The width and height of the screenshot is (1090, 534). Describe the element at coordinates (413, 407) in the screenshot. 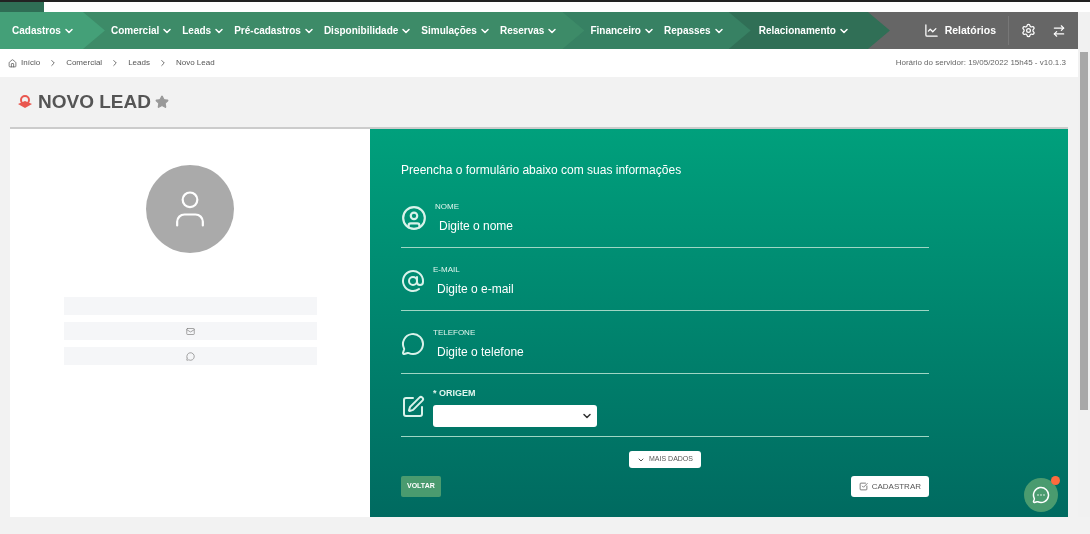

I see `edit-icon` at that location.